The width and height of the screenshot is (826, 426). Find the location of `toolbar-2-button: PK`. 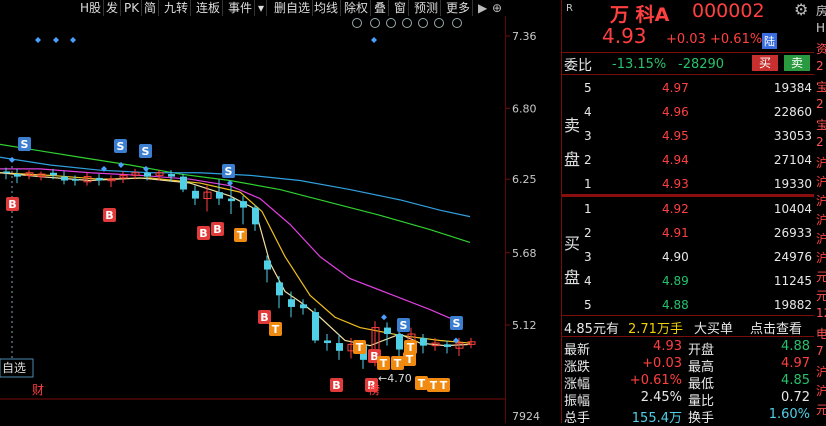

toolbar-2-button: PK is located at coordinates (132, 8).